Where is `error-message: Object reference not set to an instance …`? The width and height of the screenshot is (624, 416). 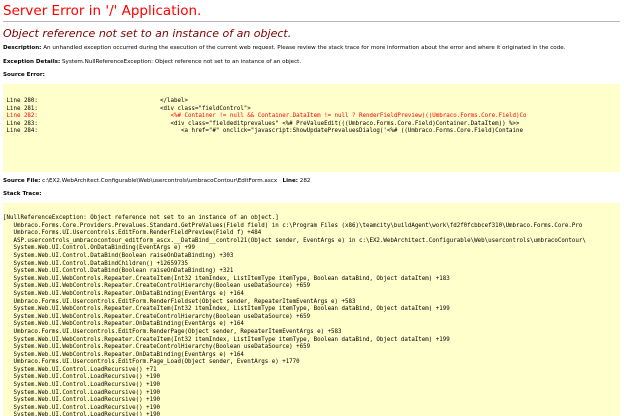 error-message: Object reference not set to an instance … is located at coordinates (147, 33).